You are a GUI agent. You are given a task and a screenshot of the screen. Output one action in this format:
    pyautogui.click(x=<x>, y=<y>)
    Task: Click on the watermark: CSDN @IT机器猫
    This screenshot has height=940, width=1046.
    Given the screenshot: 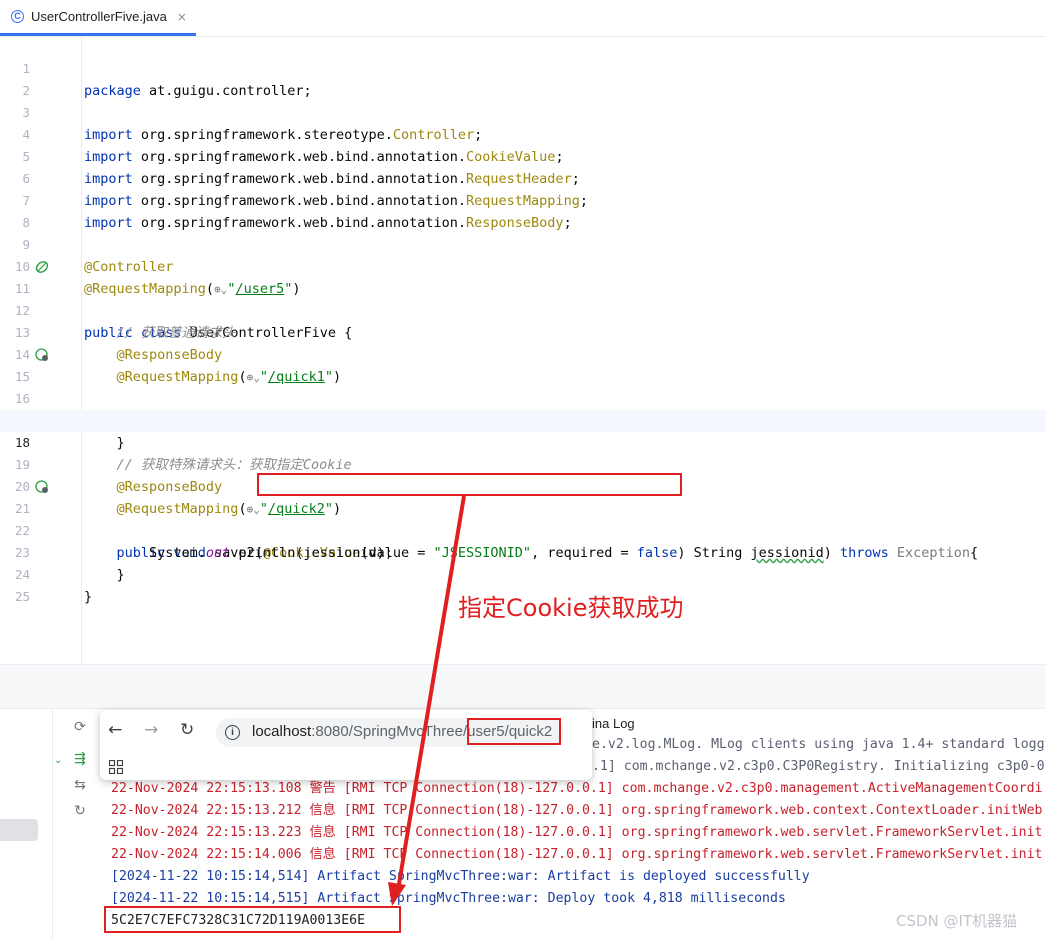 What is the action you would take?
    pyautogui.click(x=957, y=921)
    